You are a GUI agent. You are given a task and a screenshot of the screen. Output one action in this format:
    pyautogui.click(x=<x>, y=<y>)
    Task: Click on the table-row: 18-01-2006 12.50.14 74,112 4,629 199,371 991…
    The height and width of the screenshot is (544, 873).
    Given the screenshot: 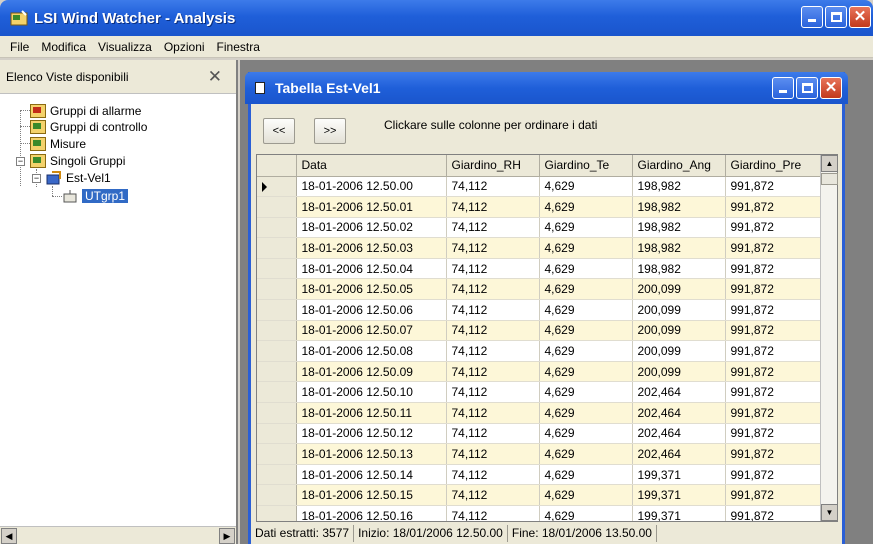 What is the action you would take?
    pyautogui.click(x=539, y=475)
    